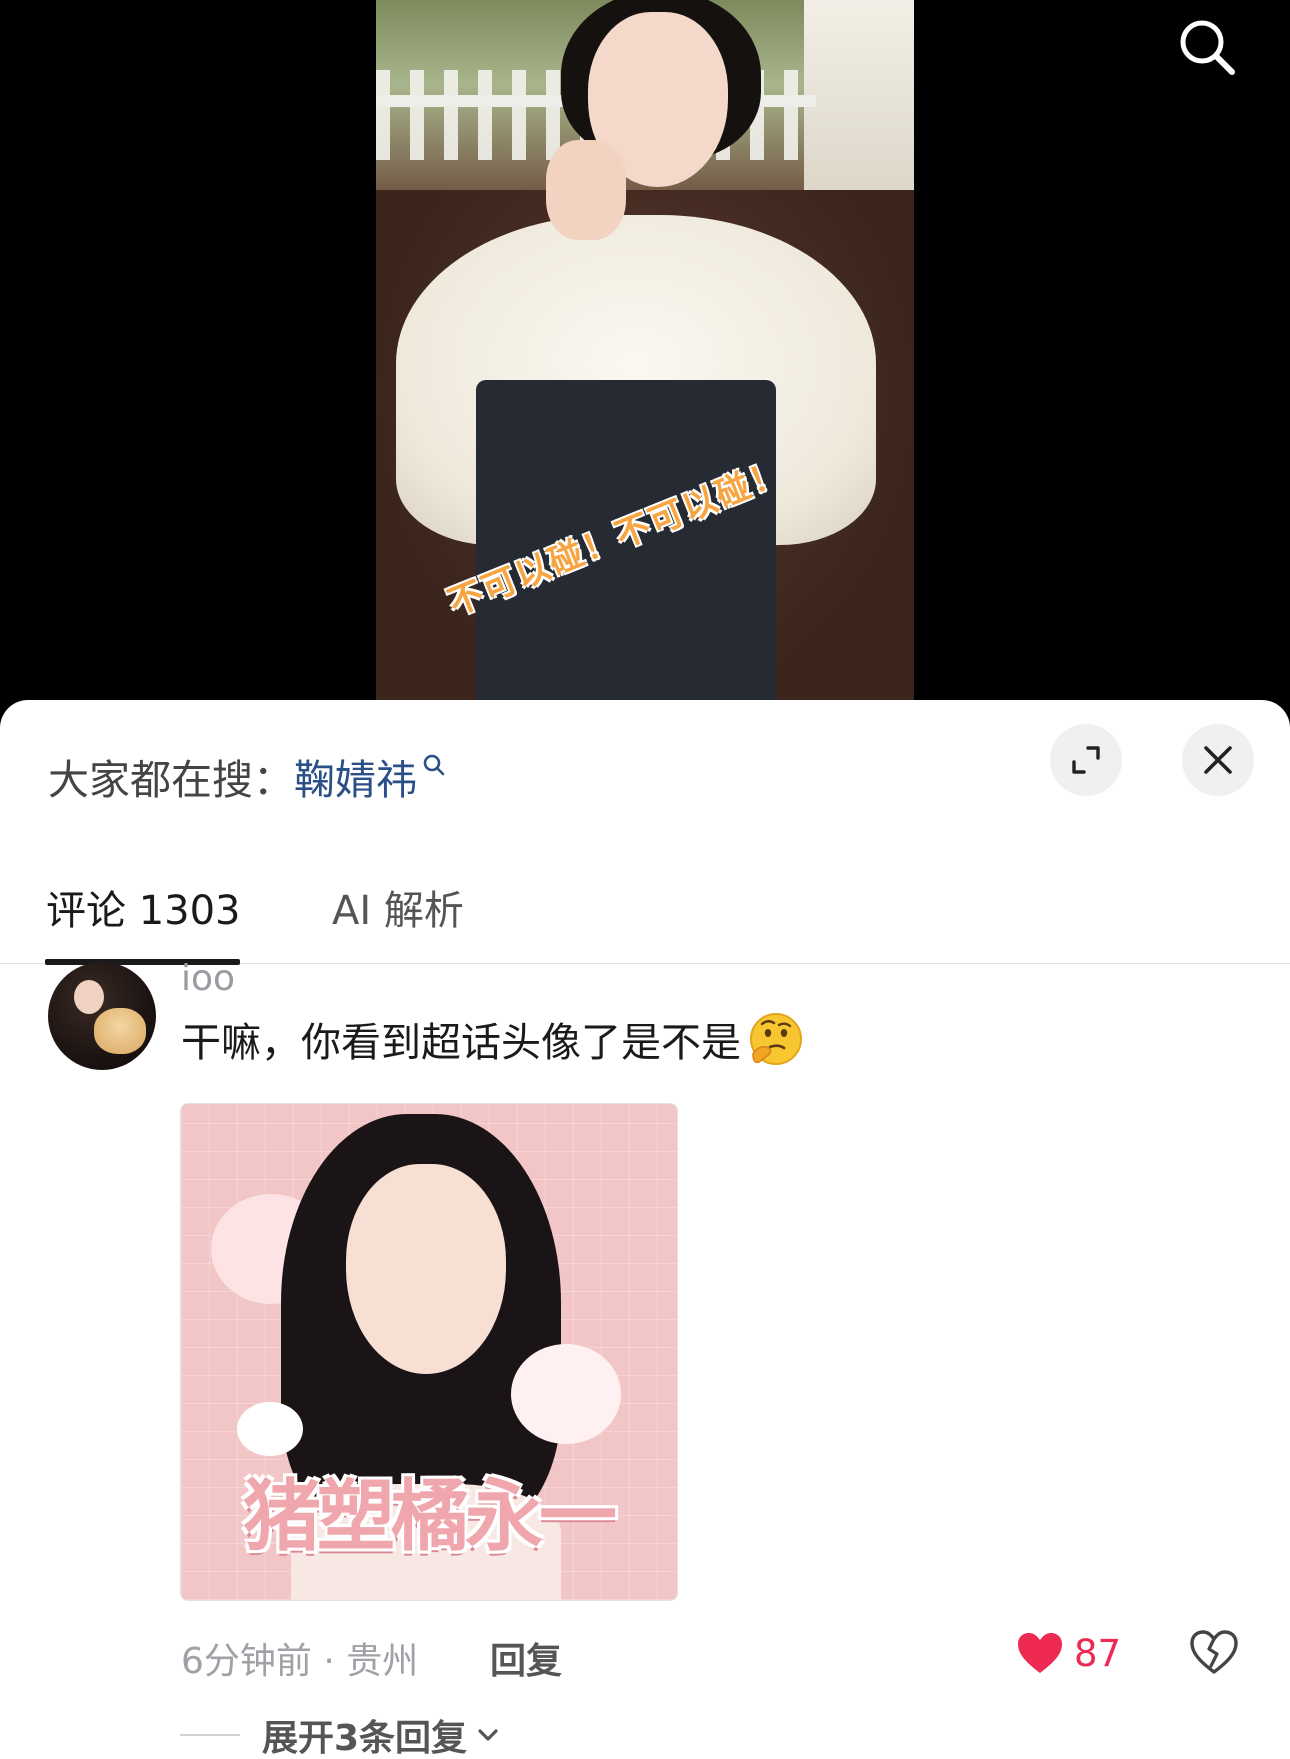 This screenshot has height=1759, width=1290. I want to click on dislike-button, so click(1214, 1654).